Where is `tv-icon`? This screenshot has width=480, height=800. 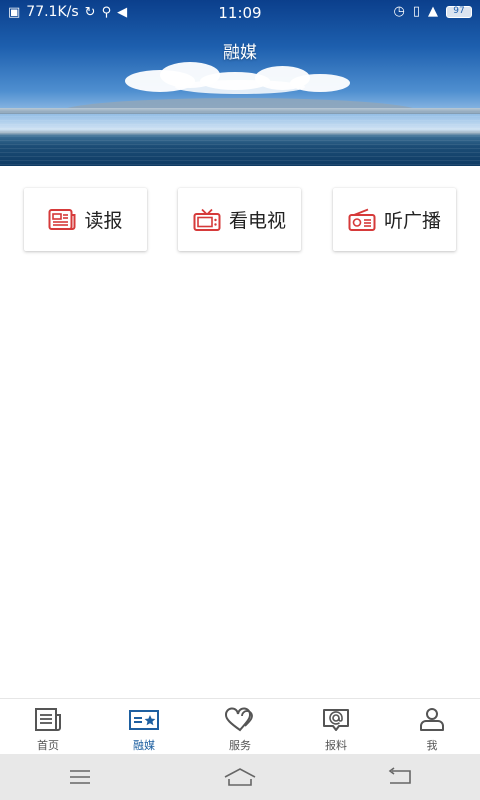 tv-icon is located at coordinates (207, 219).